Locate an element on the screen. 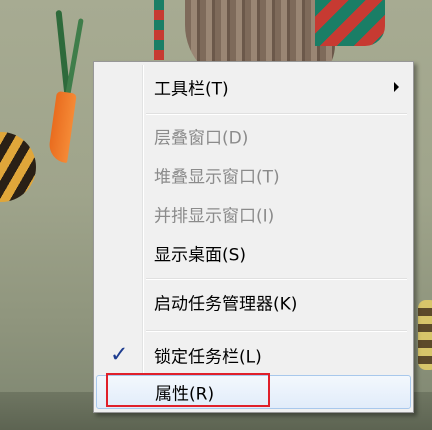  submenu-arrow-icon is located at coordinates (396, 87).